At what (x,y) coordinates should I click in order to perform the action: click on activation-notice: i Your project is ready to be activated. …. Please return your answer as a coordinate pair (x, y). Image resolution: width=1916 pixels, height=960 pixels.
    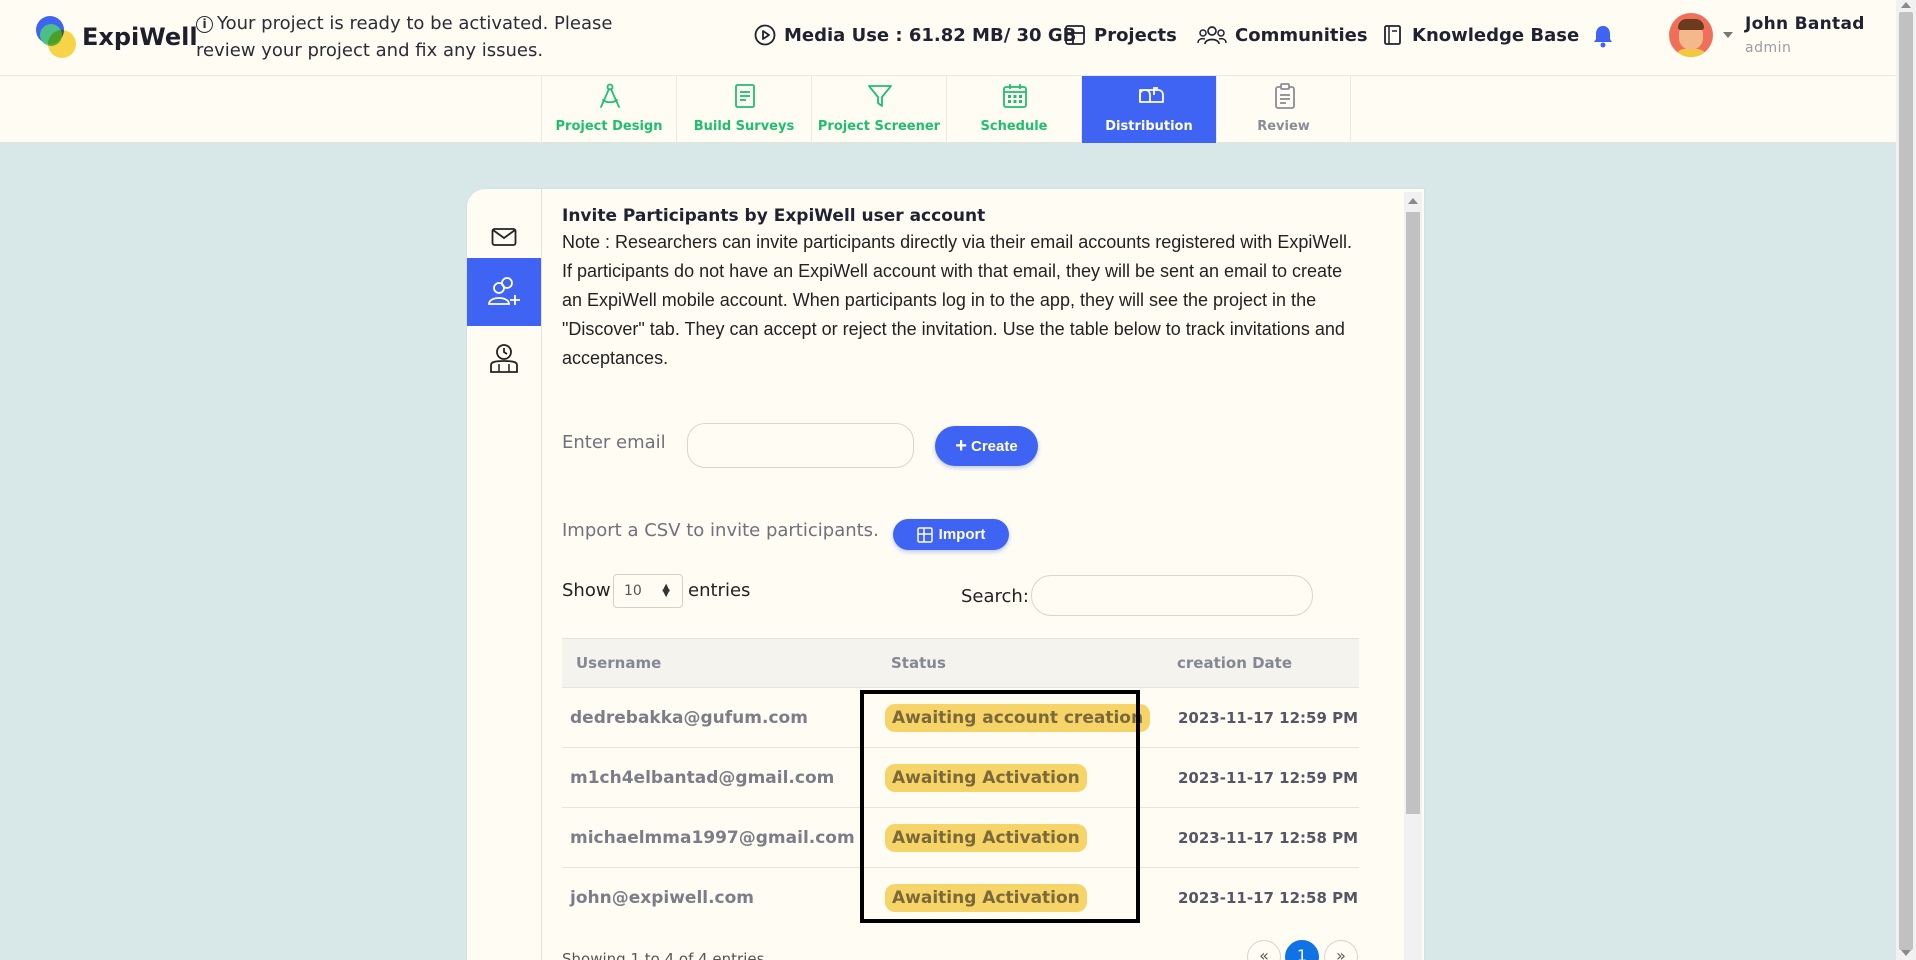
    Looking at the image, I should click on (436, 37).